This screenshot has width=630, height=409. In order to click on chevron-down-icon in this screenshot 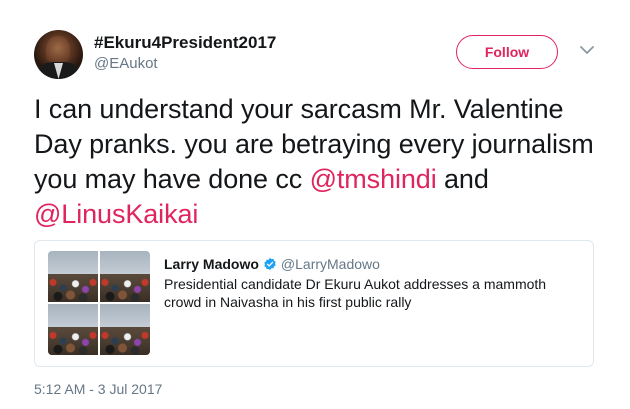, I will do `click(587, 50)`.